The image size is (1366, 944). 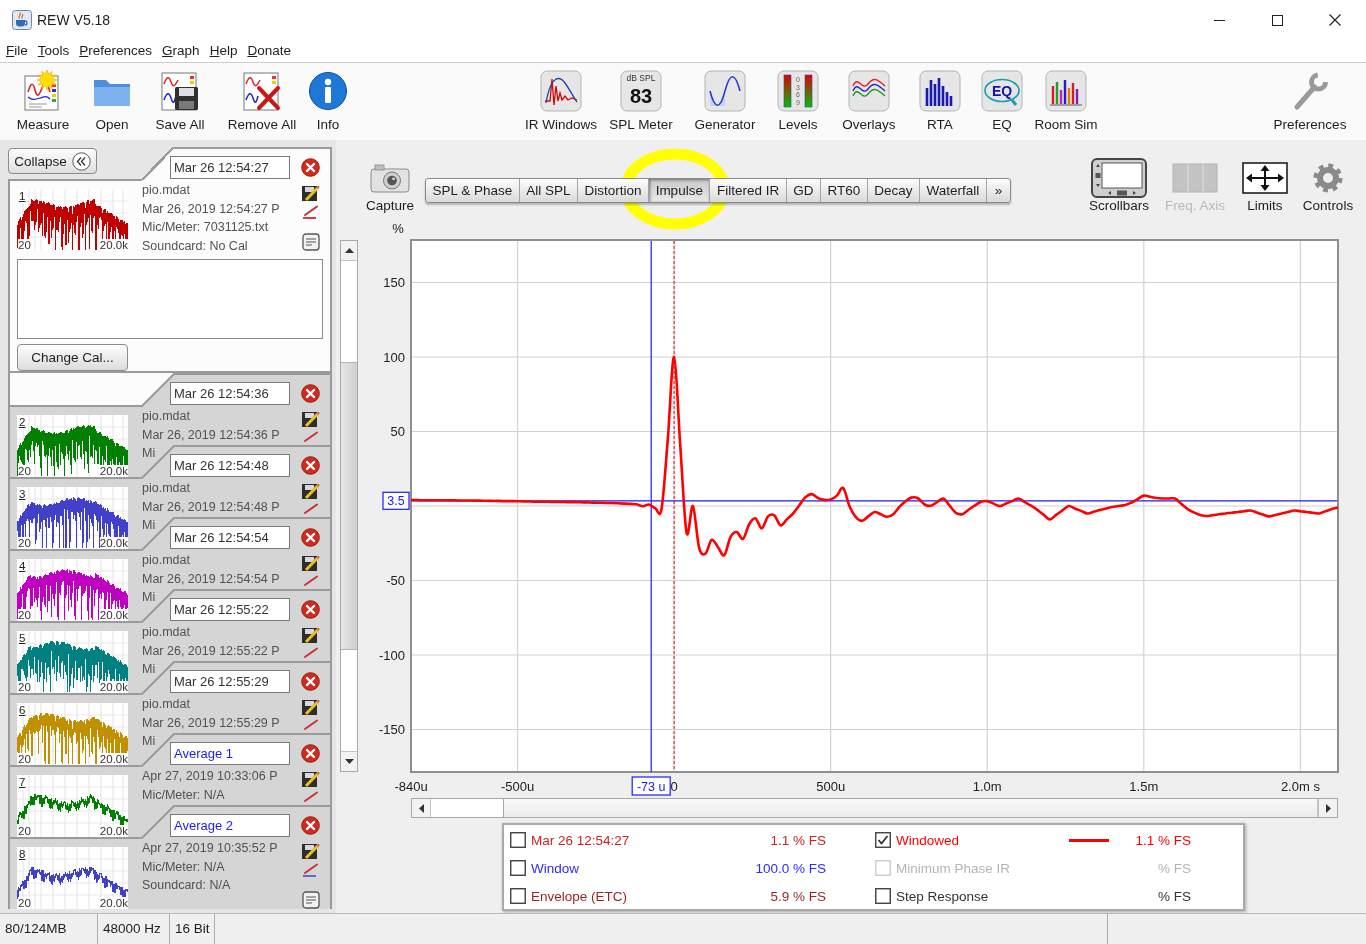 I want to click on graph-tab: SPL & Phase, so click(x=473, y=190).